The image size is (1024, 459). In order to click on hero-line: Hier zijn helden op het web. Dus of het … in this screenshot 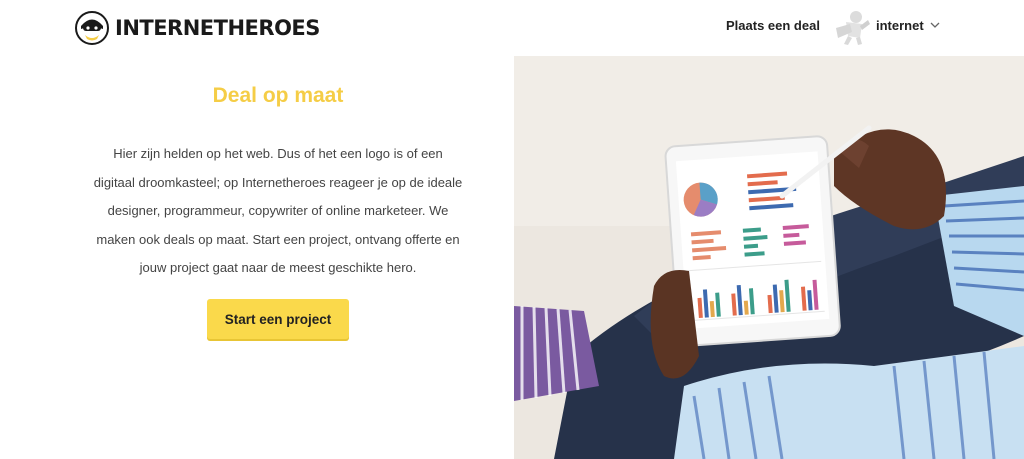, I will do `click(278, 153)`.